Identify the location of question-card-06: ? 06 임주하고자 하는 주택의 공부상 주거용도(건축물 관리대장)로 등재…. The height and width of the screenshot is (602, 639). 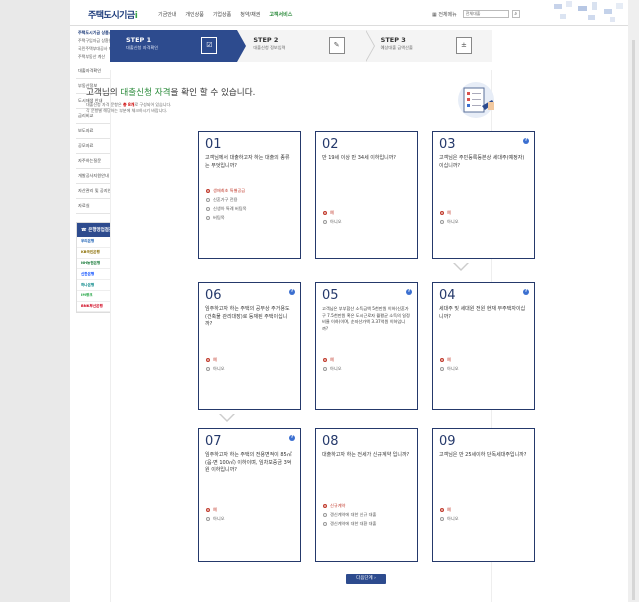
(249, 346).